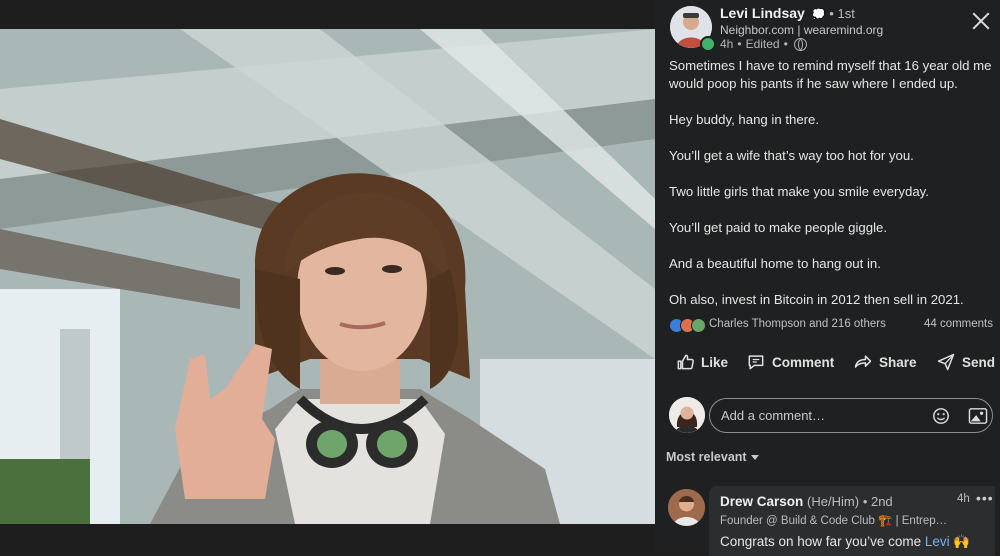 The image size is (1000, 556). I want to click on support-icon, so click(698, 325).